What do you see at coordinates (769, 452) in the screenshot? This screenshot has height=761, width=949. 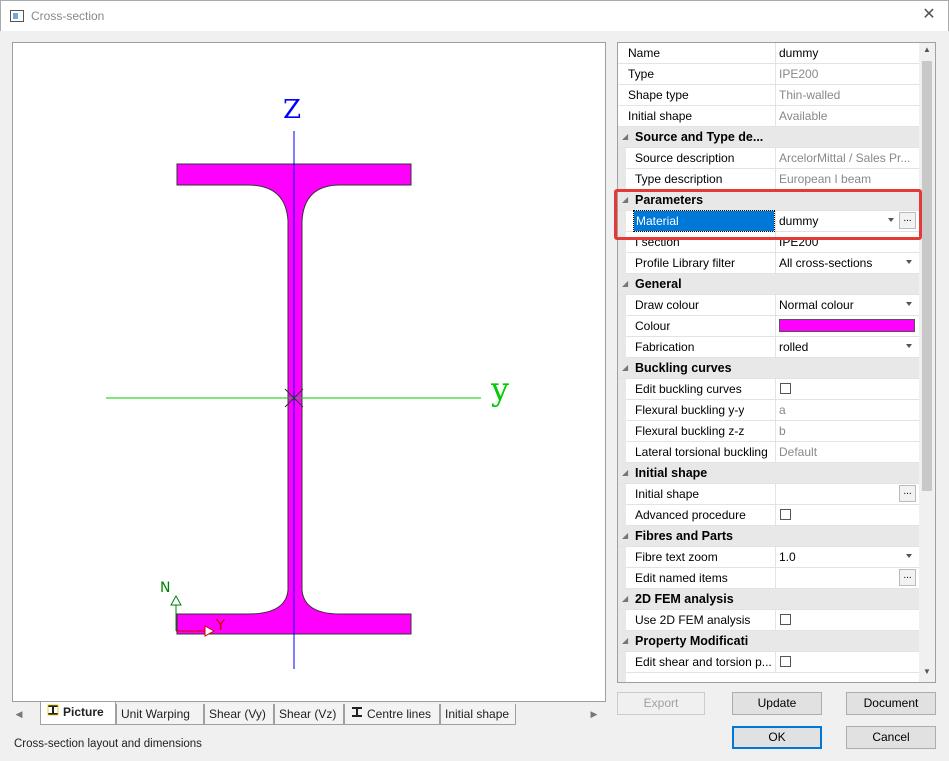 I see `prop-row-lateral-torsional: Lateral torsional buckling Default` at bounding box center [769, 452].